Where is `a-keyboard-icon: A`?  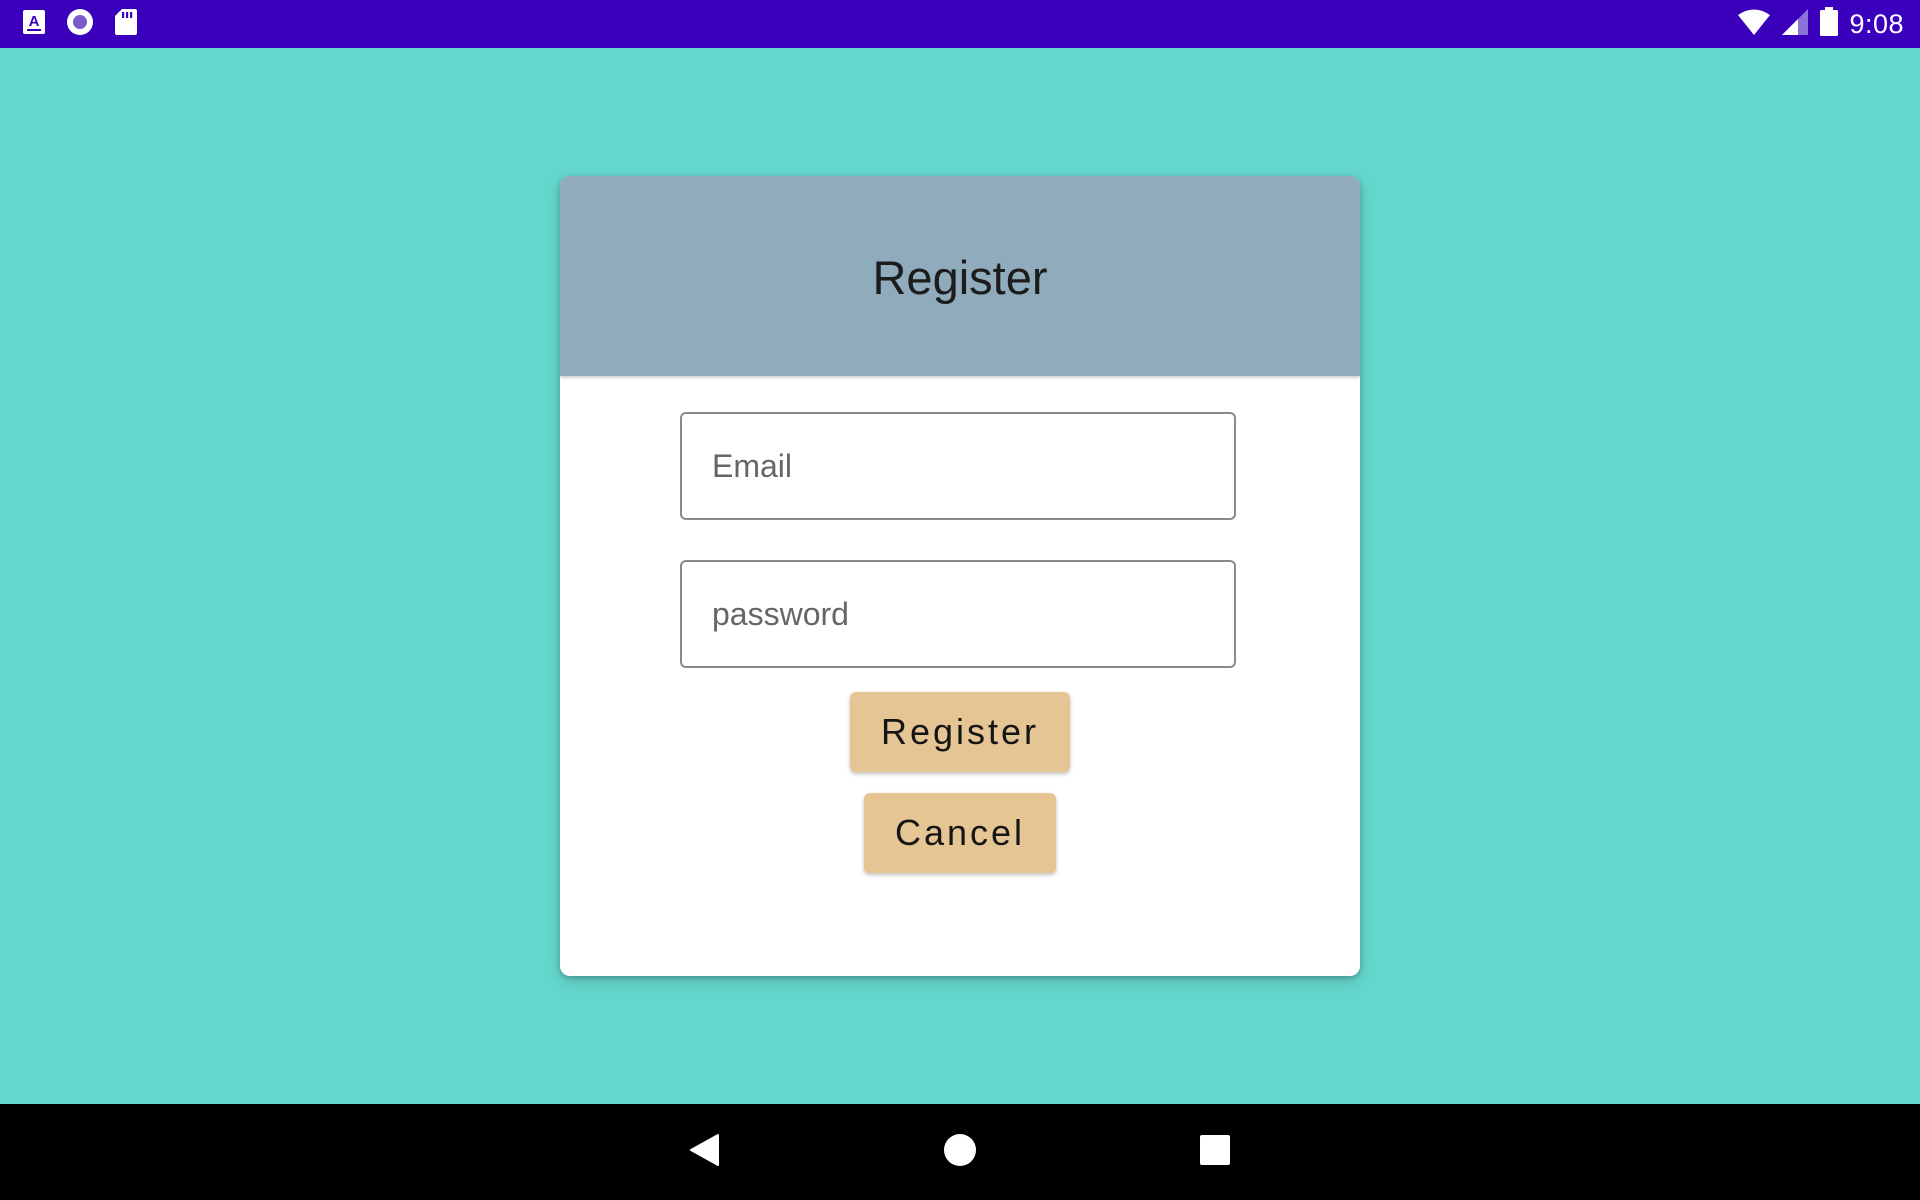 a-keyboard-icon: A is located at coordinates (34, 24).